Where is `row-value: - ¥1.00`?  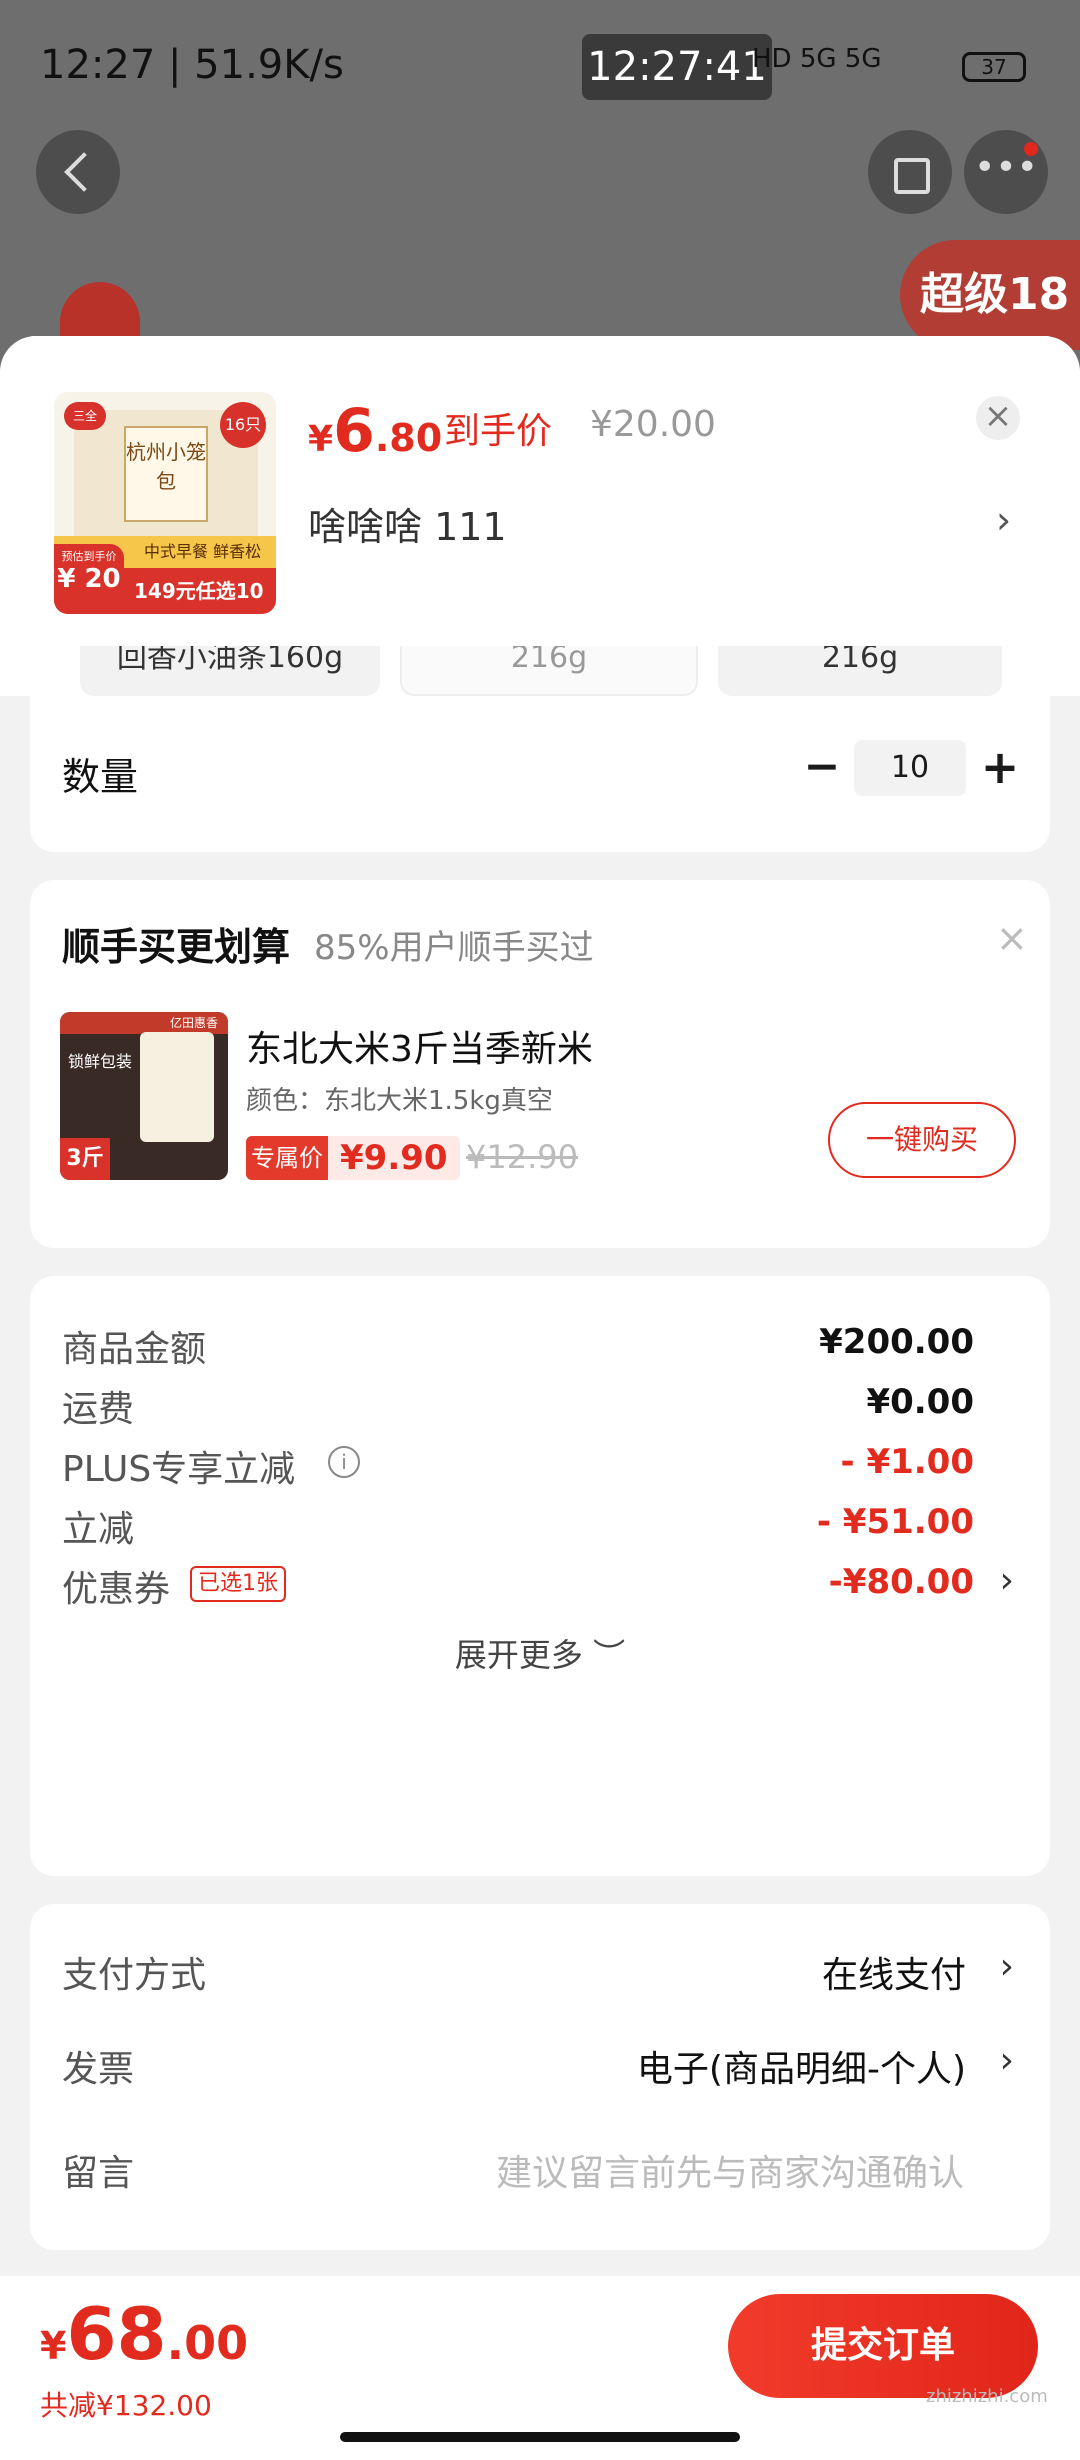
row-value: - ¥1.00 is located at coordinates (907, 1462).